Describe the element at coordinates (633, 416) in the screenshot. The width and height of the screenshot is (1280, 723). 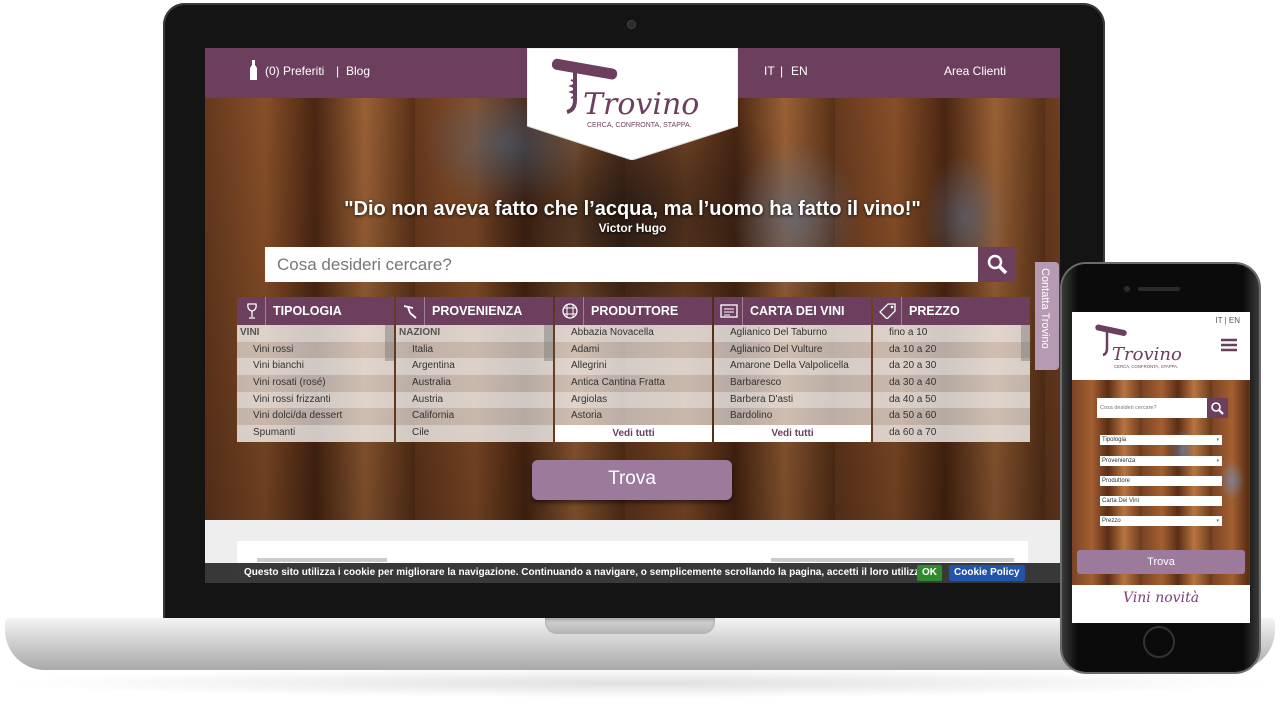
I see `filter-option: Astoria` at that location.